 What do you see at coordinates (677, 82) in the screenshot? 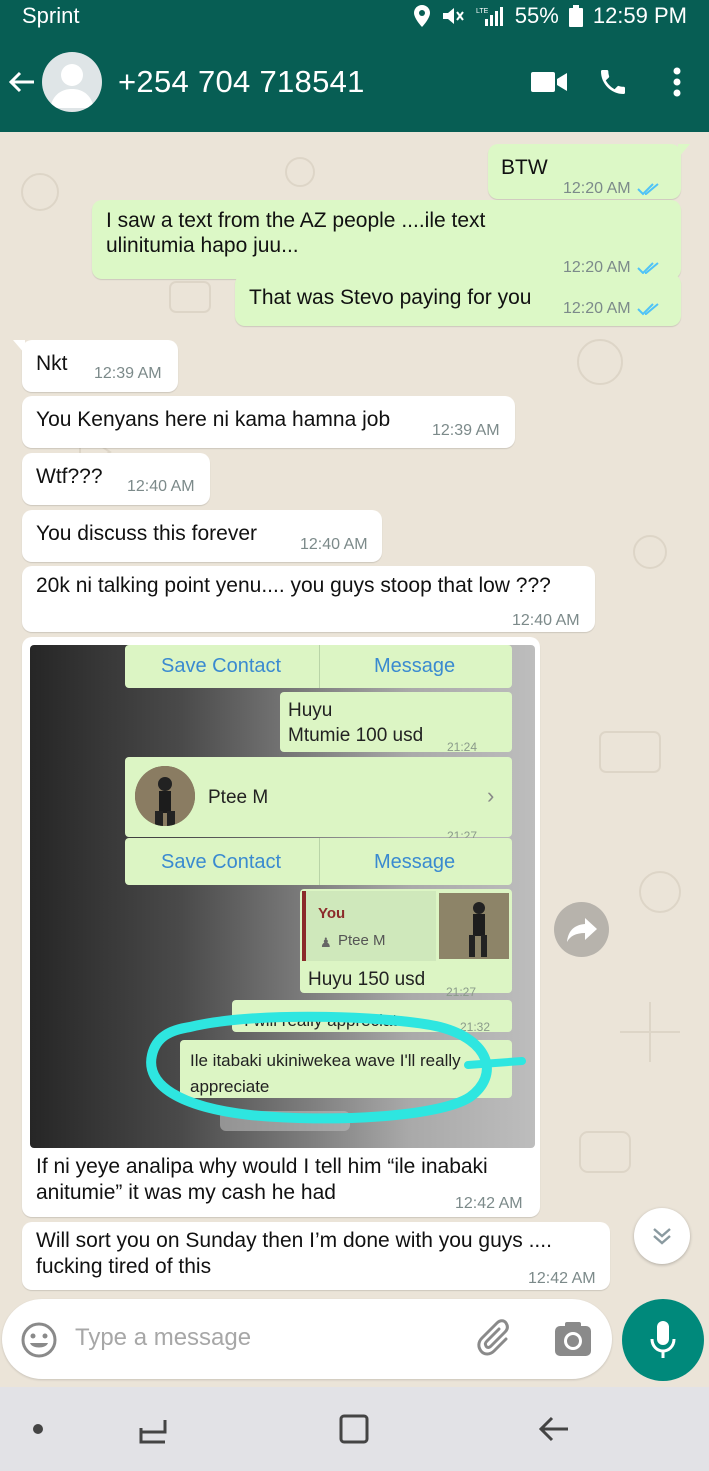
I see `more-vertical-icon` at bounding box center [677, 82].